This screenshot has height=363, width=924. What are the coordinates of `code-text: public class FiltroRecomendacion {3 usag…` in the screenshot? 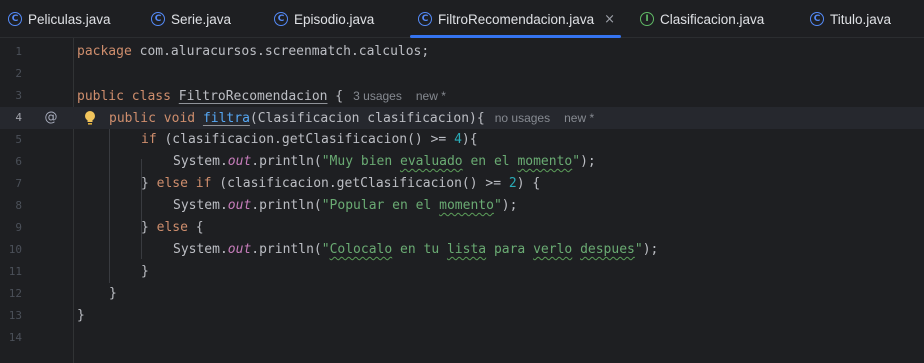 It's located at (261, 96).